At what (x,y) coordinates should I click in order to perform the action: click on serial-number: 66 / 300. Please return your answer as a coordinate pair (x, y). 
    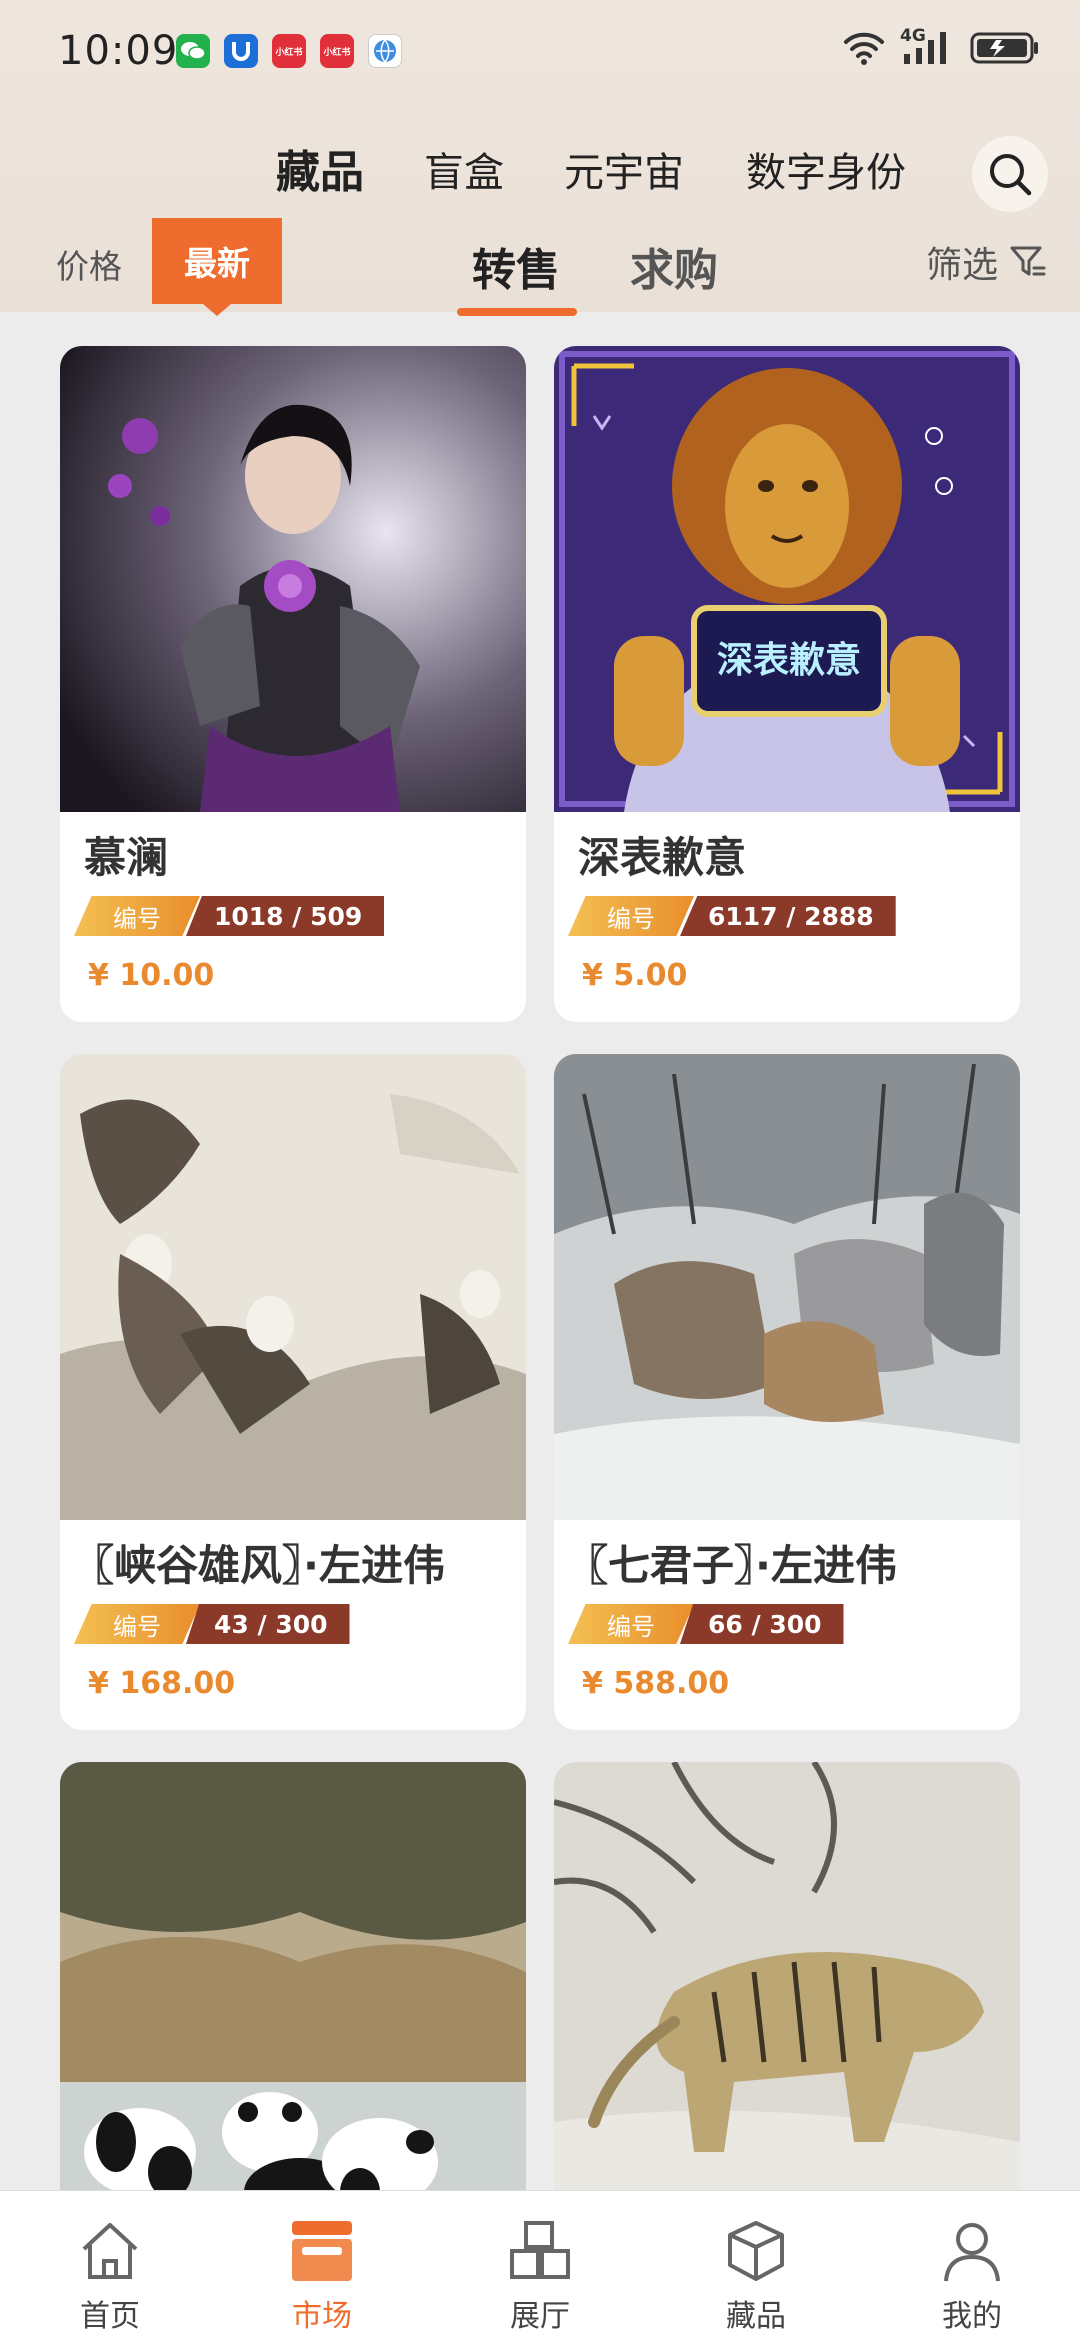
    Looking at the image, I should click on (762, 1624).